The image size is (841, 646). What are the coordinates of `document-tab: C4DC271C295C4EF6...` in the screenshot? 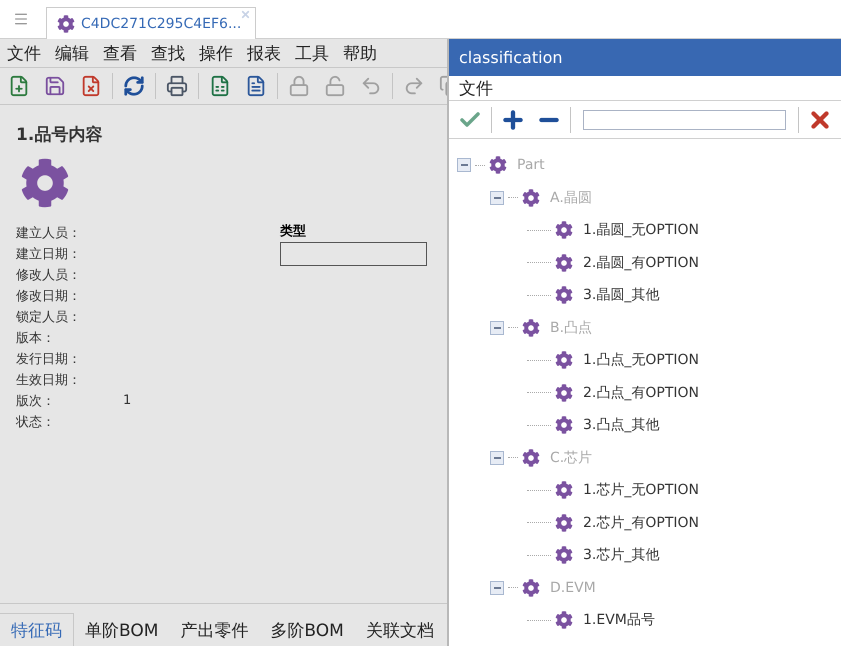 It's located at (151, 23).